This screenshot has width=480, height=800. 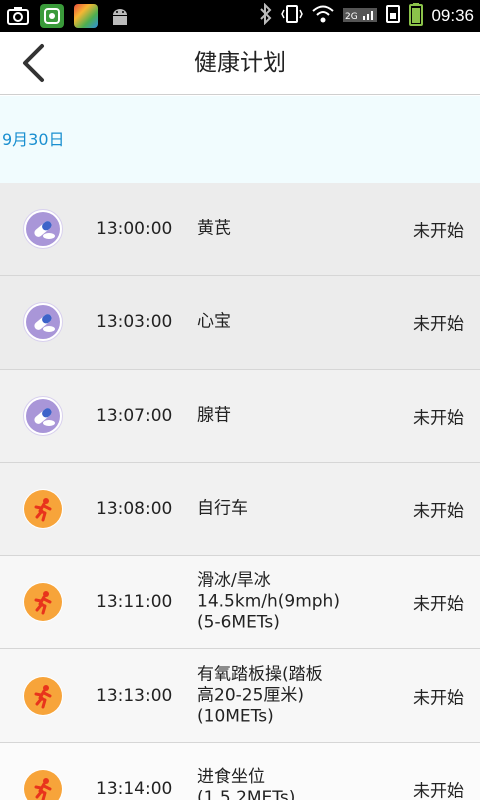 I want to click on sim-icon, so click(x=393, y=16).